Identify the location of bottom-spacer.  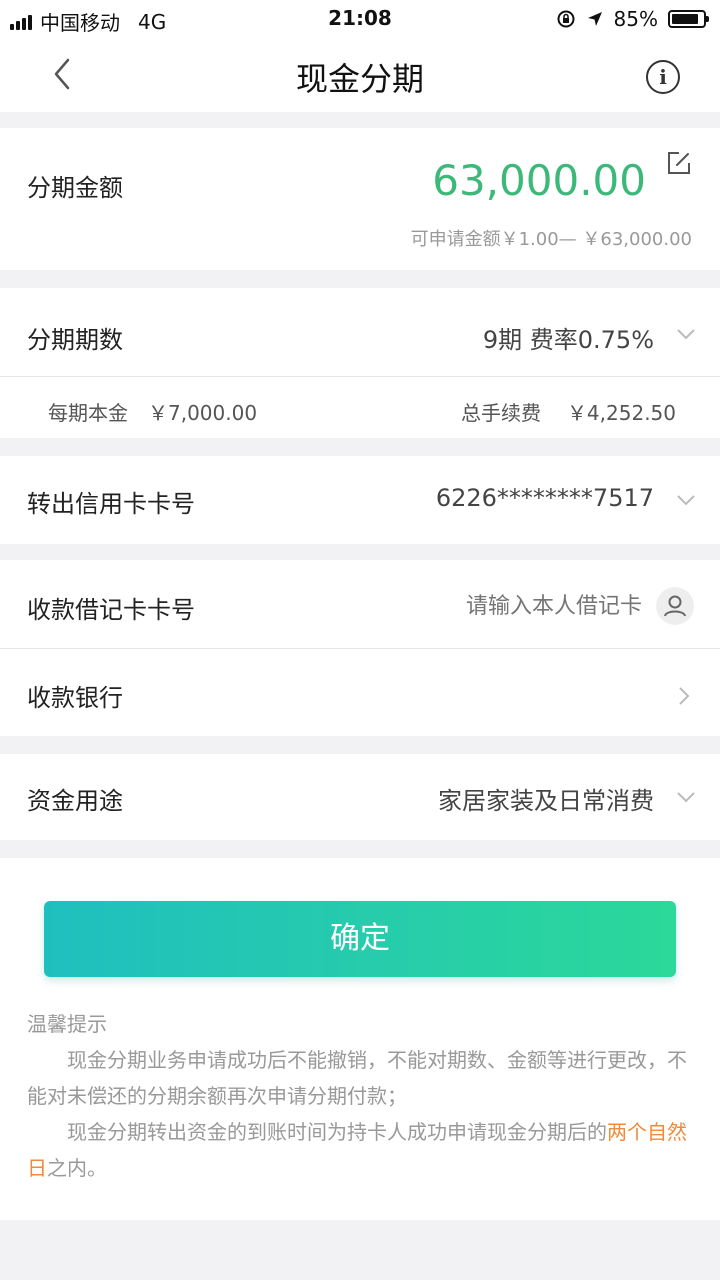
(360, 1250).